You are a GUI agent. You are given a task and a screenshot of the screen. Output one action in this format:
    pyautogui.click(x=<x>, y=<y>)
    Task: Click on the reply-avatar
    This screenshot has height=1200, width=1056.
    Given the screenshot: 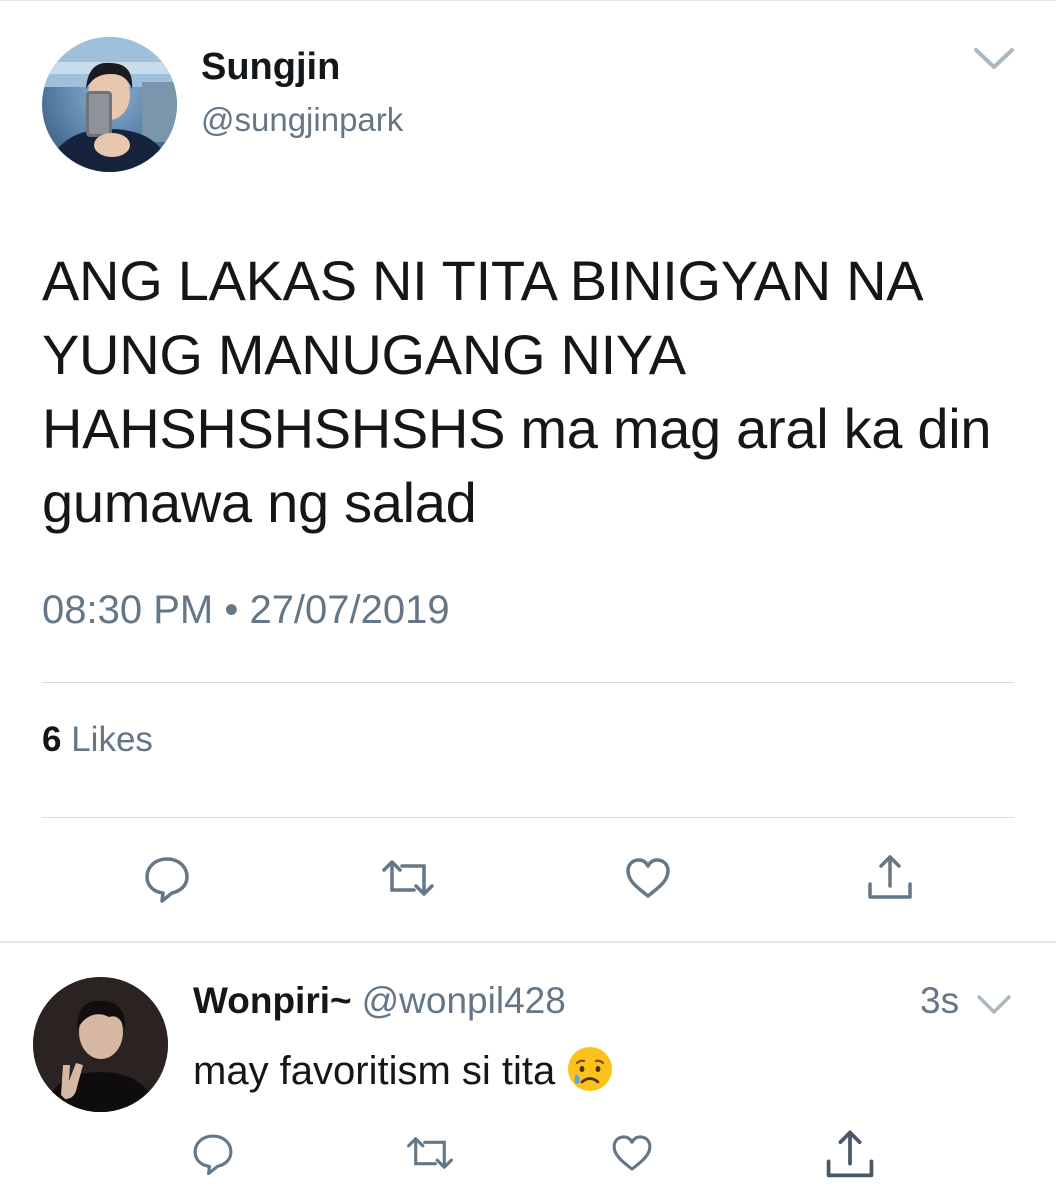 What is the action you would take?
    pyautogui.click(x=100, y=1044)
    